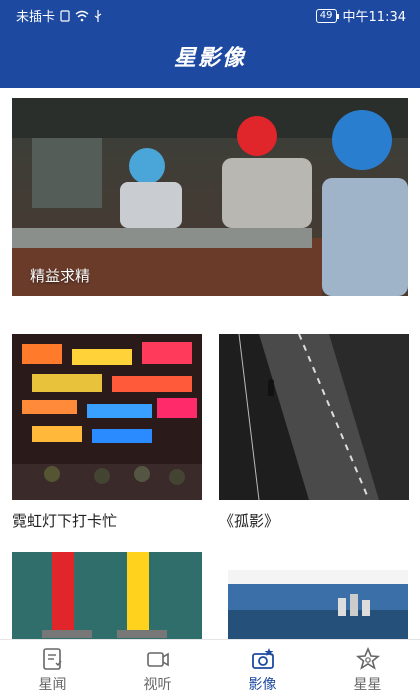 The width and height of the screenshot is (420, 700). I want to click on nav-item-news: 星闻, so click(52, 670).